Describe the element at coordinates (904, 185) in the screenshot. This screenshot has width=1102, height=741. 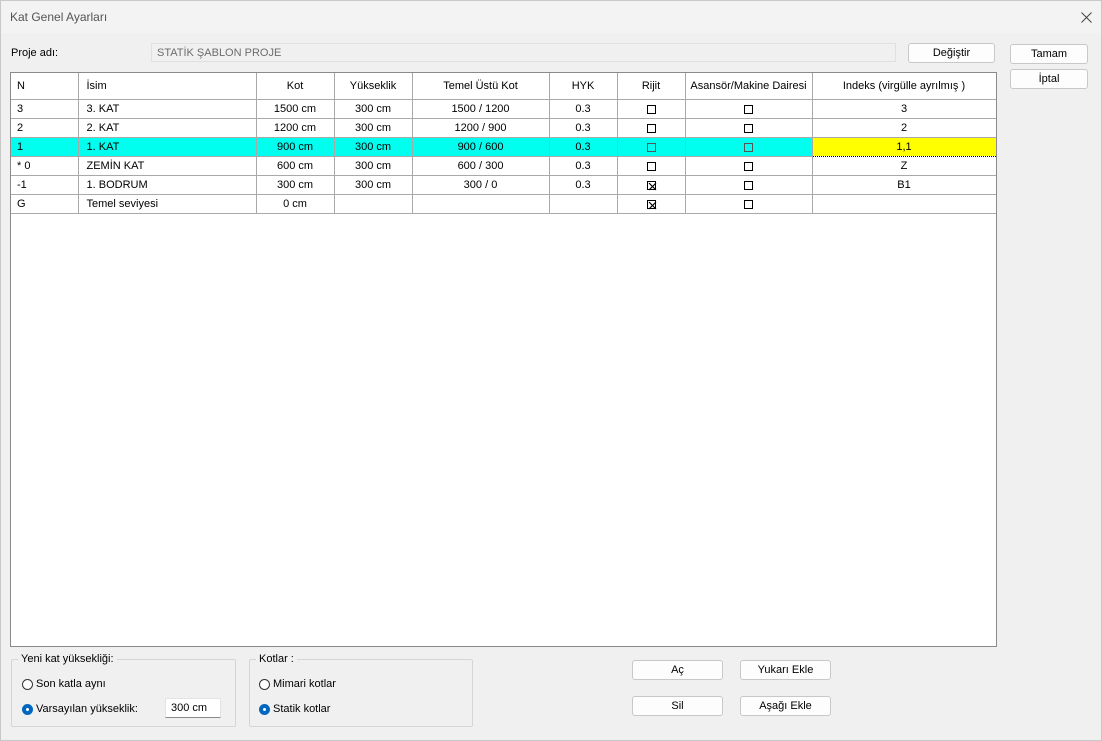
I see `col-index-cell: B1` at that location.